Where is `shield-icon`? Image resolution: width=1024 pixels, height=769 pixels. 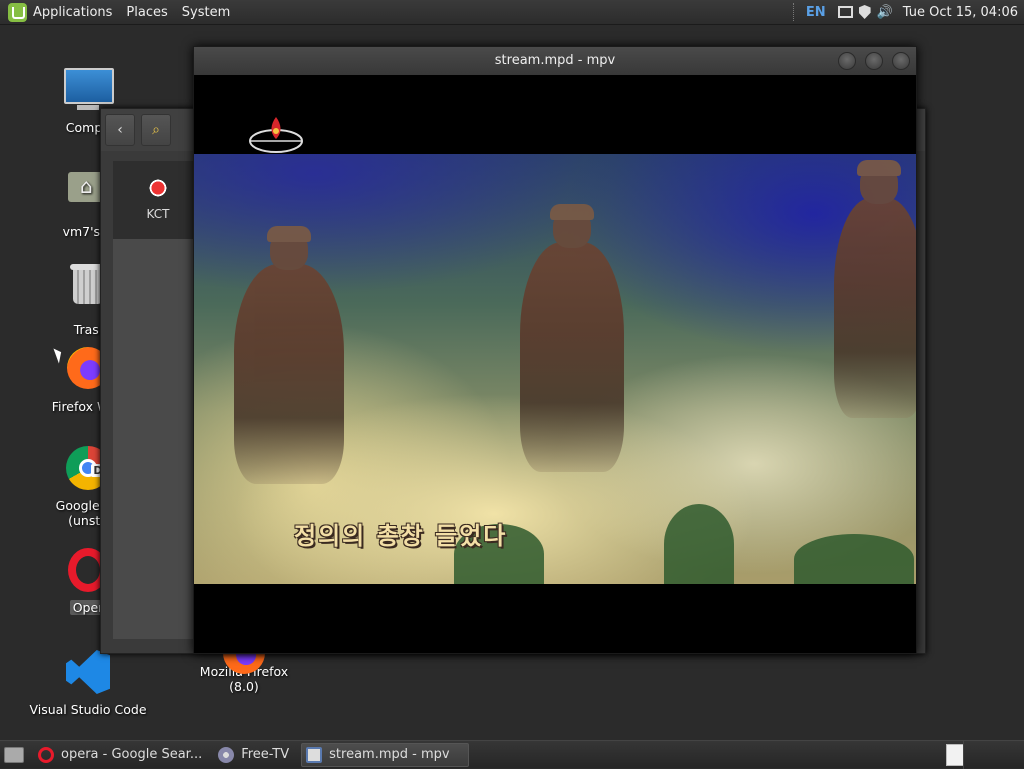
shield-icon is located at coordinates (864, 12).